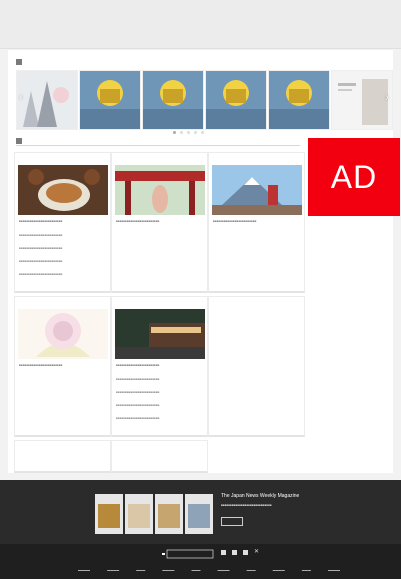 The height and width of the screenshot is (579, 401). What do you see at coordinates (354, 177) in the screenshot?
I see `advertisement-banner: AD` at bounding box center [354, 177].